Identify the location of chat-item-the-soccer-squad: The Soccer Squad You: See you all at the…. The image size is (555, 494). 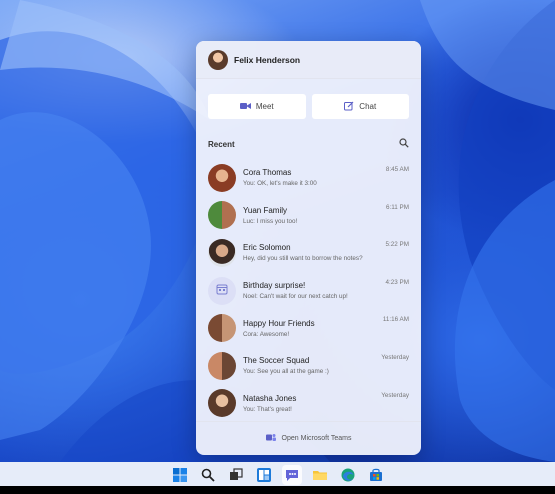
(308, 366).